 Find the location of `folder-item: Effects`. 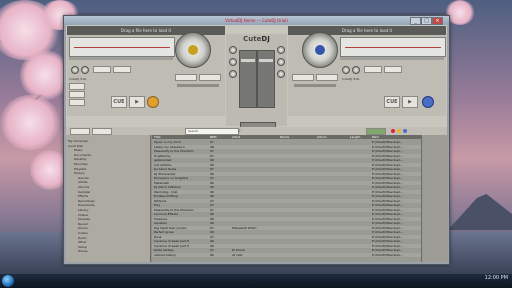

folder-item: Effects is located at coordinates (78, 196).